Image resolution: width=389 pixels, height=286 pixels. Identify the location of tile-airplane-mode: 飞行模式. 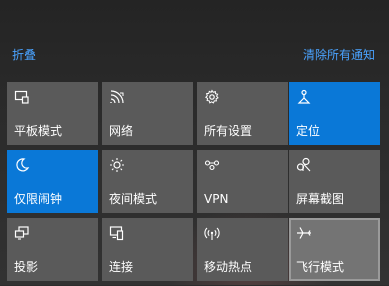
(334, 249).